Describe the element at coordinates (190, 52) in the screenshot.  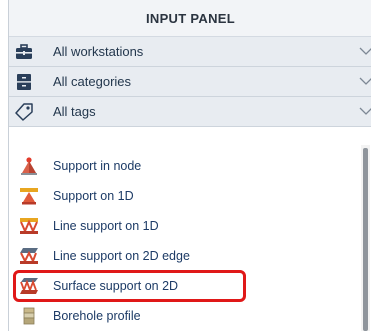
I see `filter-workstations: All workstations` at that location.